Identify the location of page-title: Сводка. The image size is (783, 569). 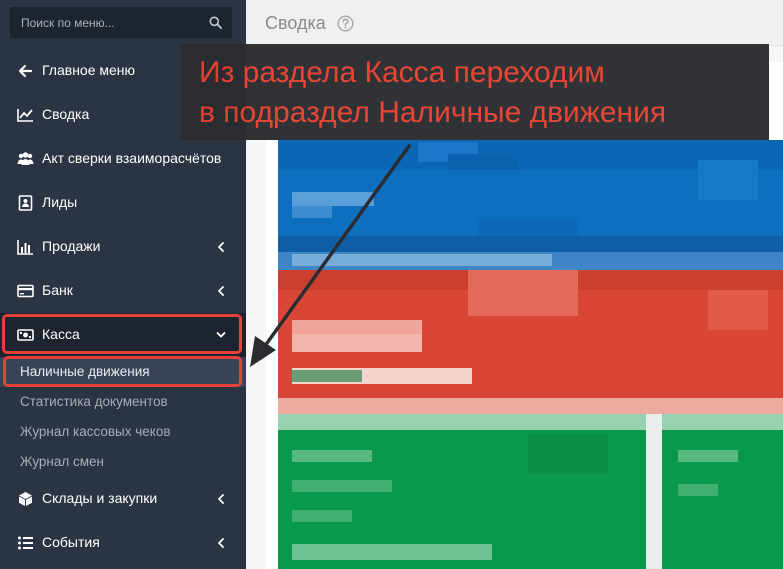
(295, 23).